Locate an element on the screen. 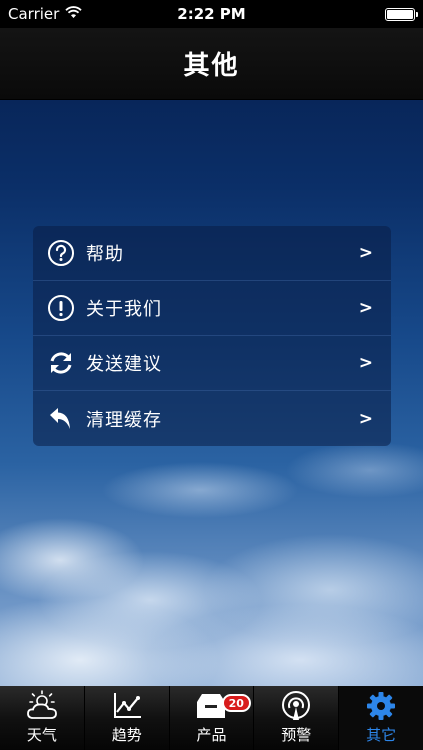 The width and height of the screenshot is (423, 750). menu-item-label: 关于我们 is located at coordinates (124, 309).